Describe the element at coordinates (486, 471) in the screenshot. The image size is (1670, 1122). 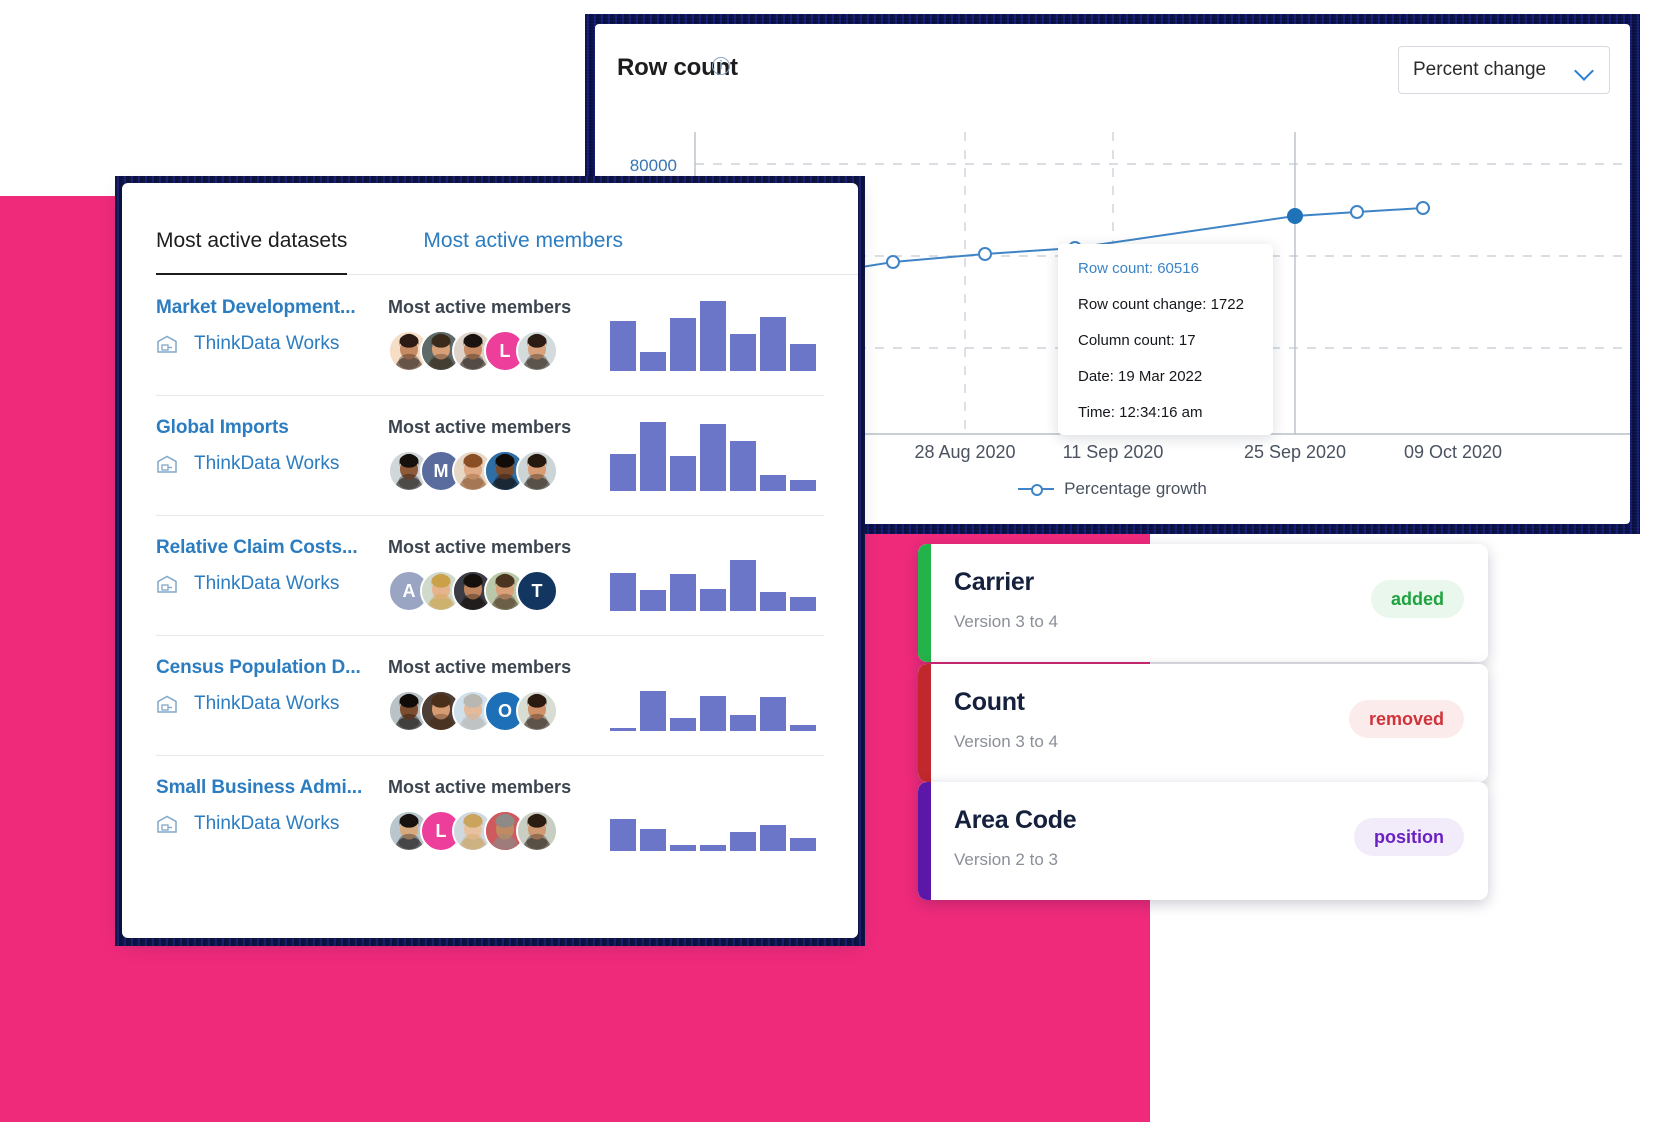
I see `avatar-group: M` at that location.